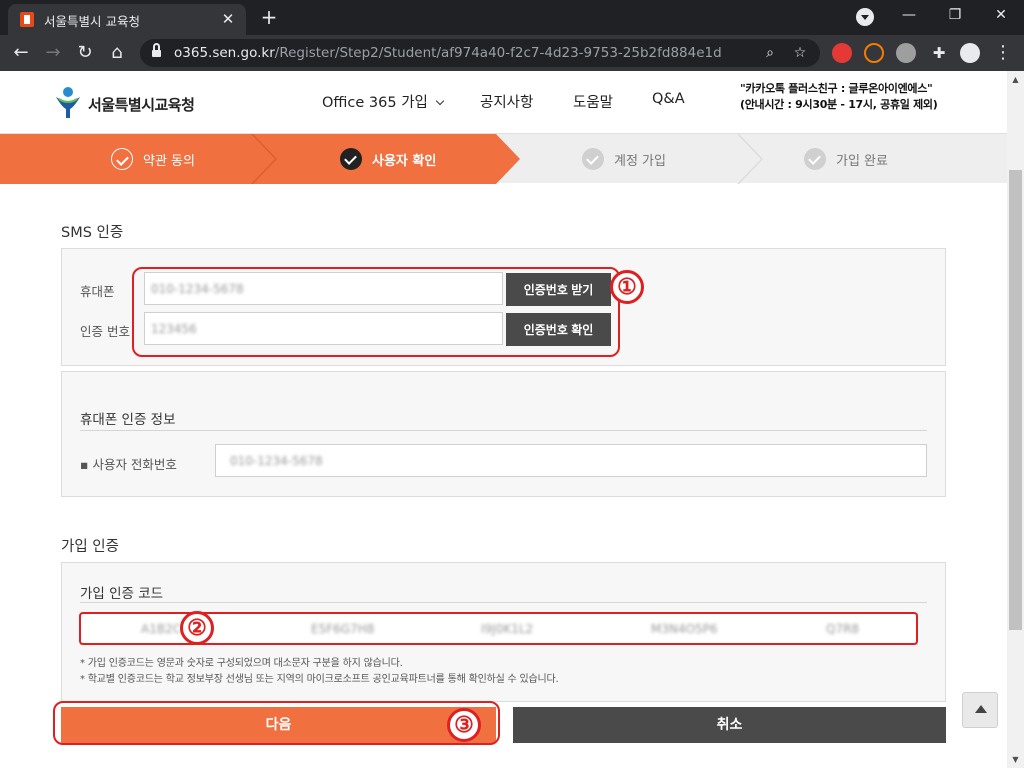 The width and height of the screenshot is (1024, 768). Describe the element at coordinates (846, 159) in the screenshot. I see `step-complete: 가입 완료` at that location.